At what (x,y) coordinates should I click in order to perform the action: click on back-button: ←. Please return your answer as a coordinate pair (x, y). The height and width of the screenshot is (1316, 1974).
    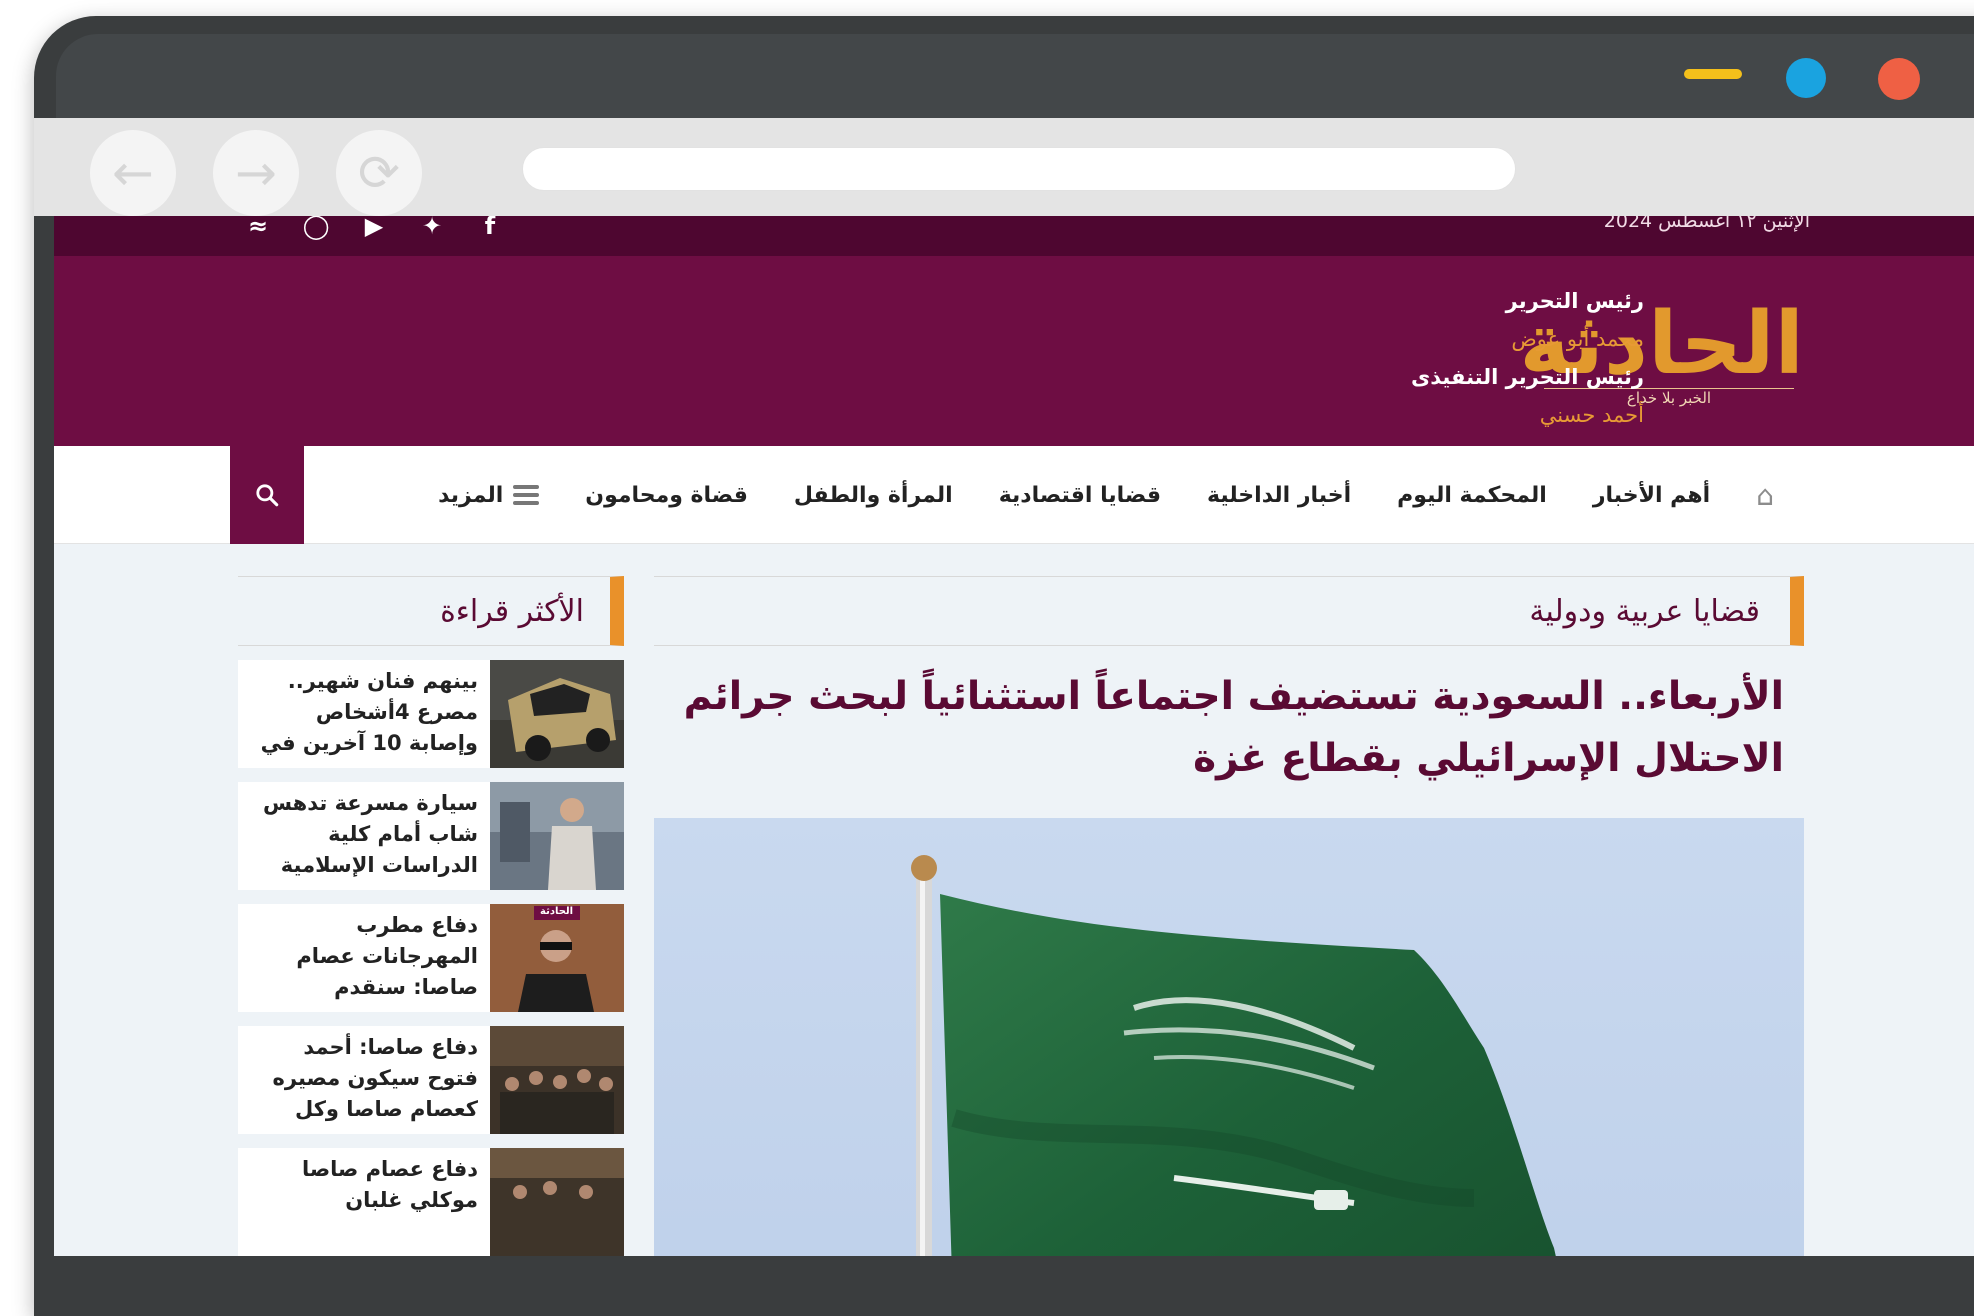
    Looking at the image, I should click on (133, 173).